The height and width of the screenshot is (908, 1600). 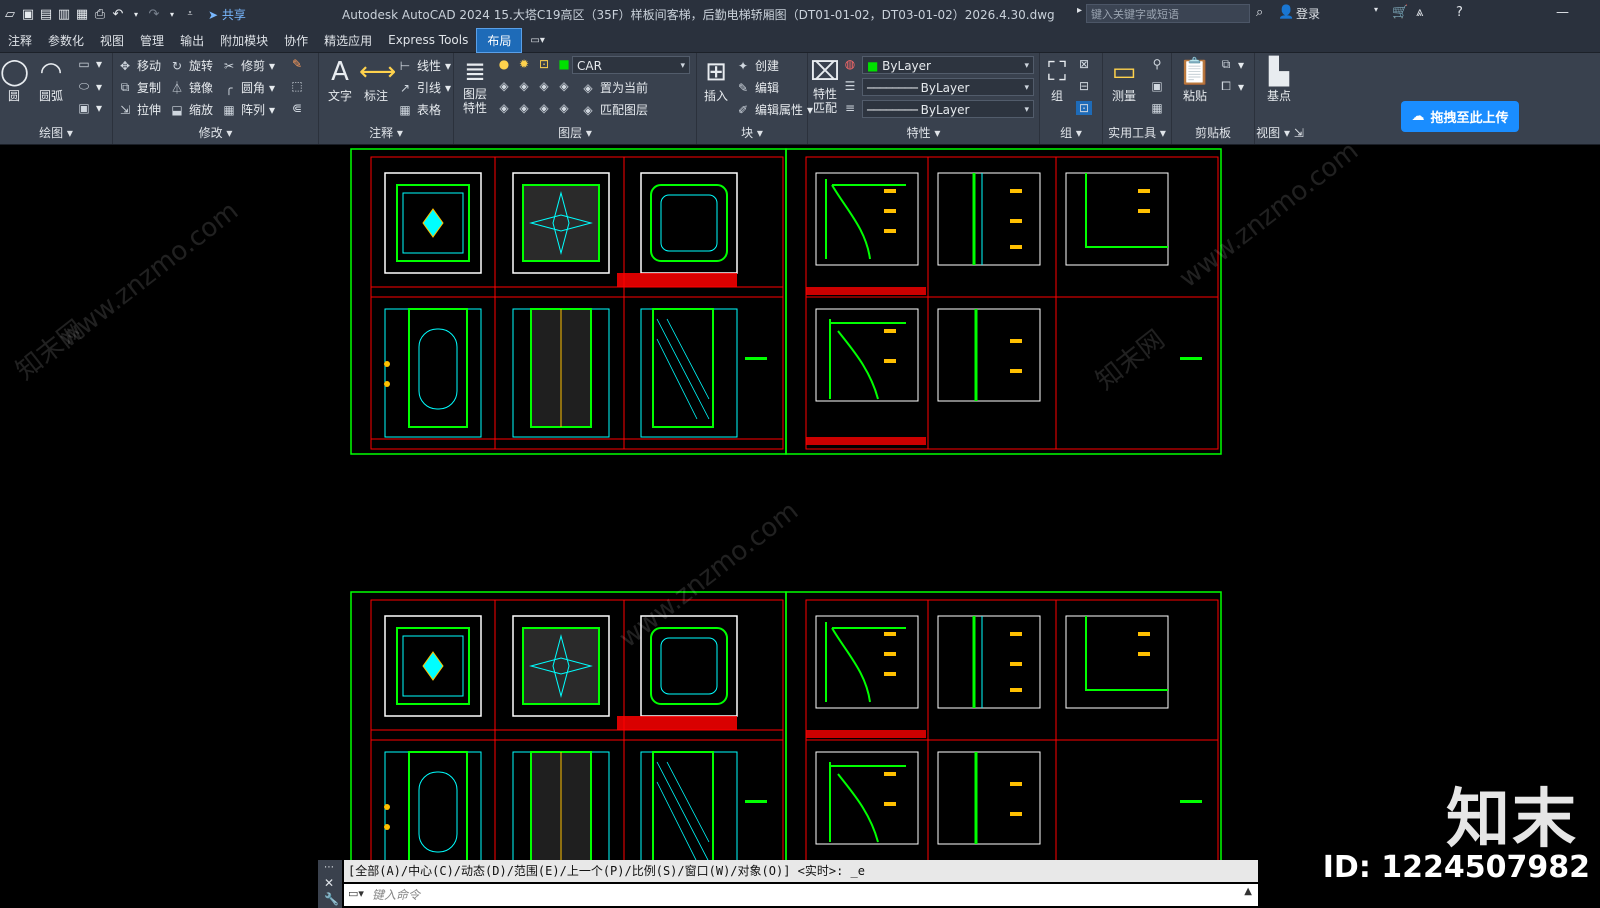 What do you see at coordinates (428, 40) in the screenshot?
I see `tab-express-tools: Express Tools` at bounding box center [428, 40].